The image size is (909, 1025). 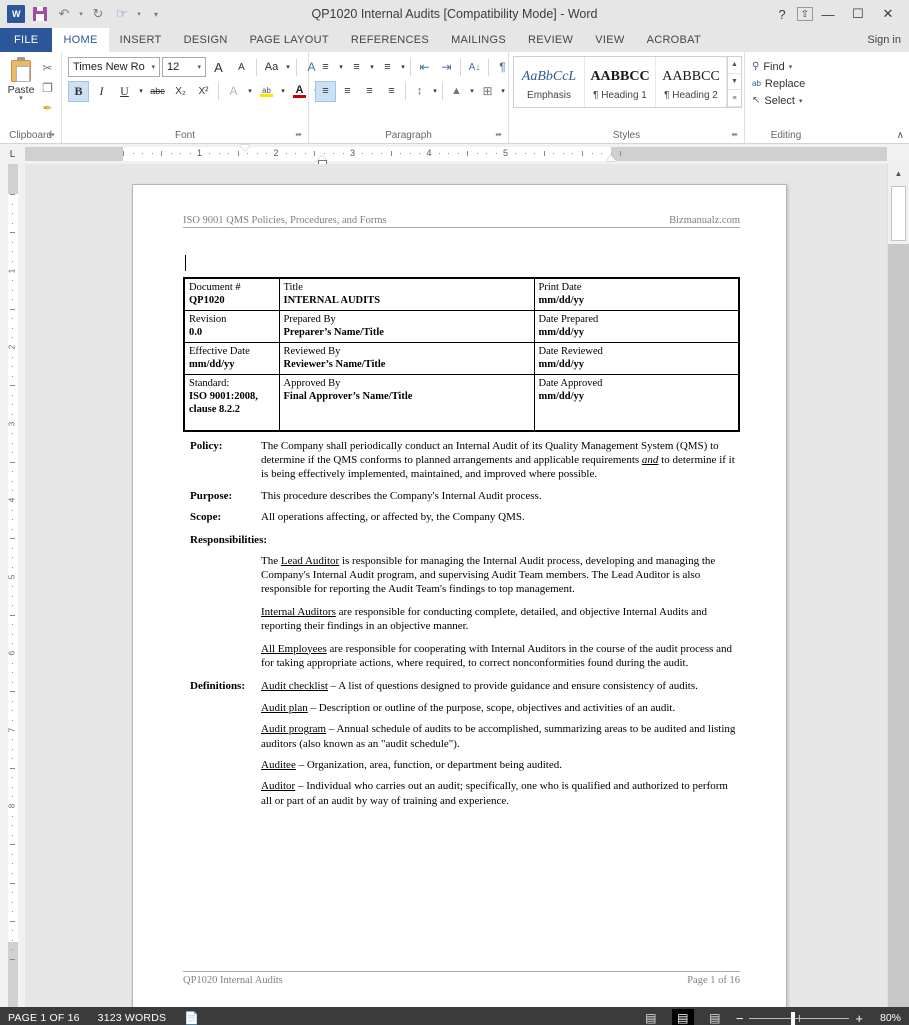 I want to click on close-button: ✕, so click(x=888, y=14).